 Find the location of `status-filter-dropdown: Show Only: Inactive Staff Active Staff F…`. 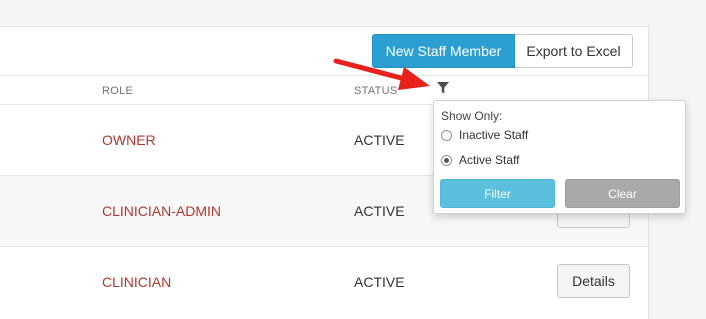

status-filter-dropdown: Show Only: Inactive Staff Active Staff F… is located at coordinates (559, 157).